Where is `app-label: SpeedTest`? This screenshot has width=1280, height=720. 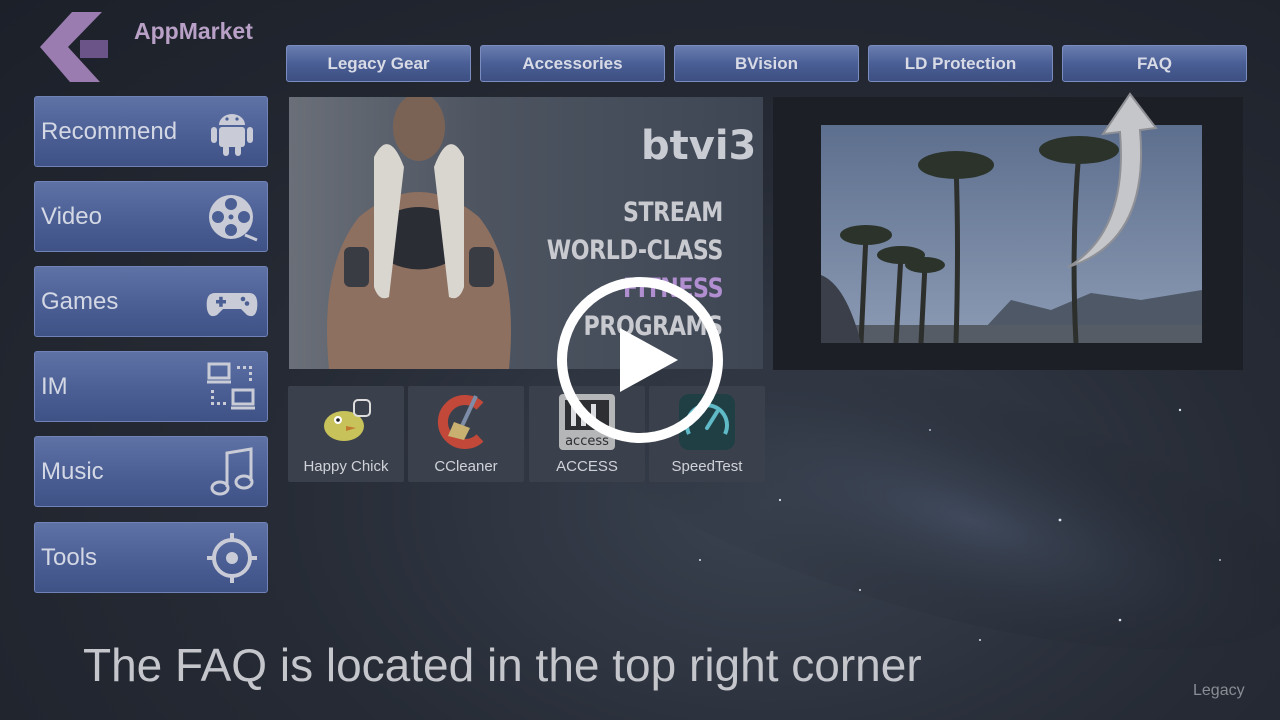 app-label: SpeedTest is located at coordinates (707, 466).